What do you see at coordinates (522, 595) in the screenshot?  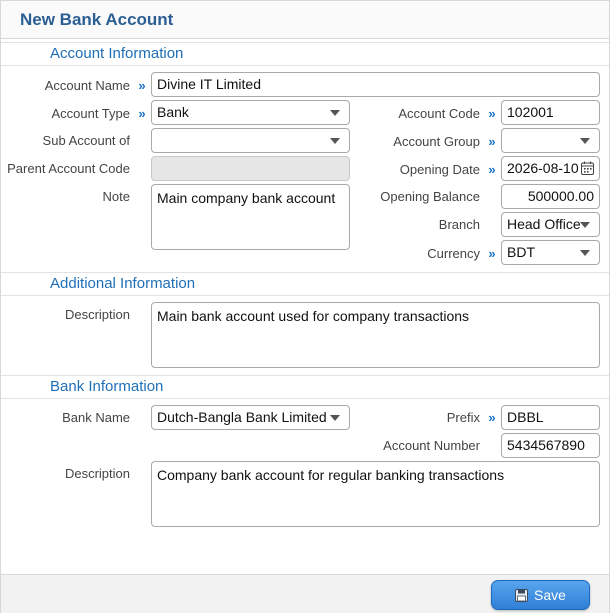 I see `floppy-disk-icon` at bounding box center [522, 595].